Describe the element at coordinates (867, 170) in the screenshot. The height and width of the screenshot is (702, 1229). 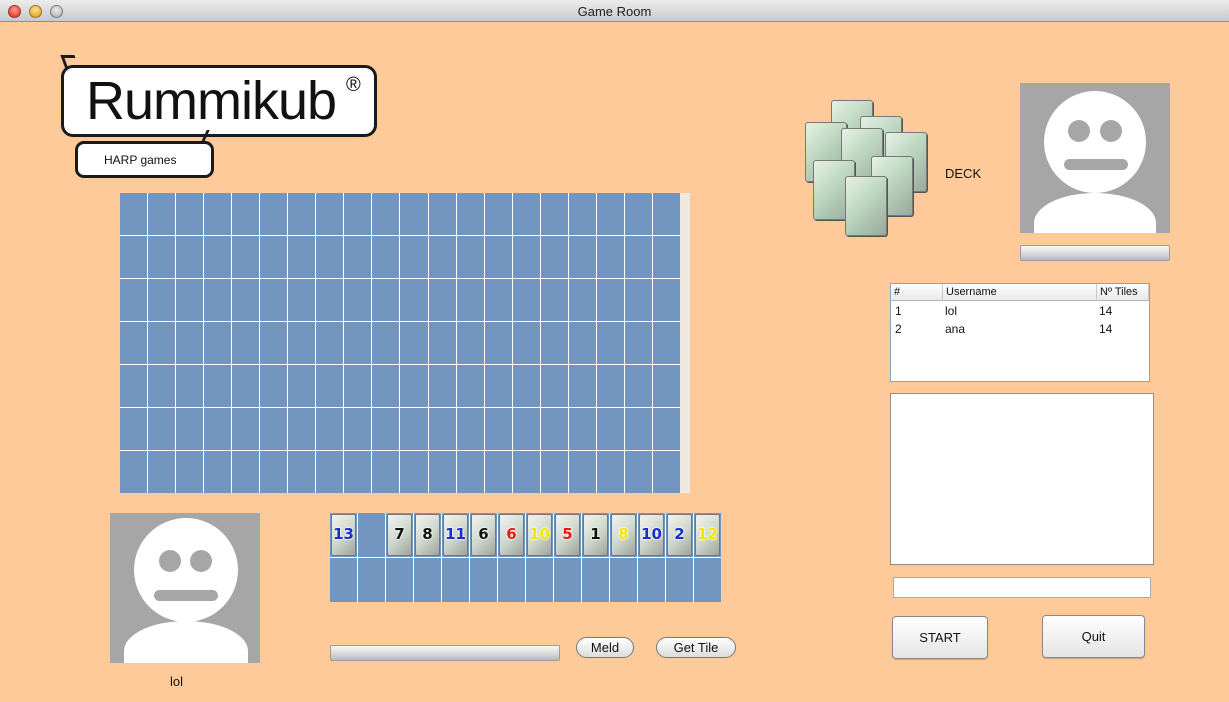
I see `tile-stack-icon` at that location.